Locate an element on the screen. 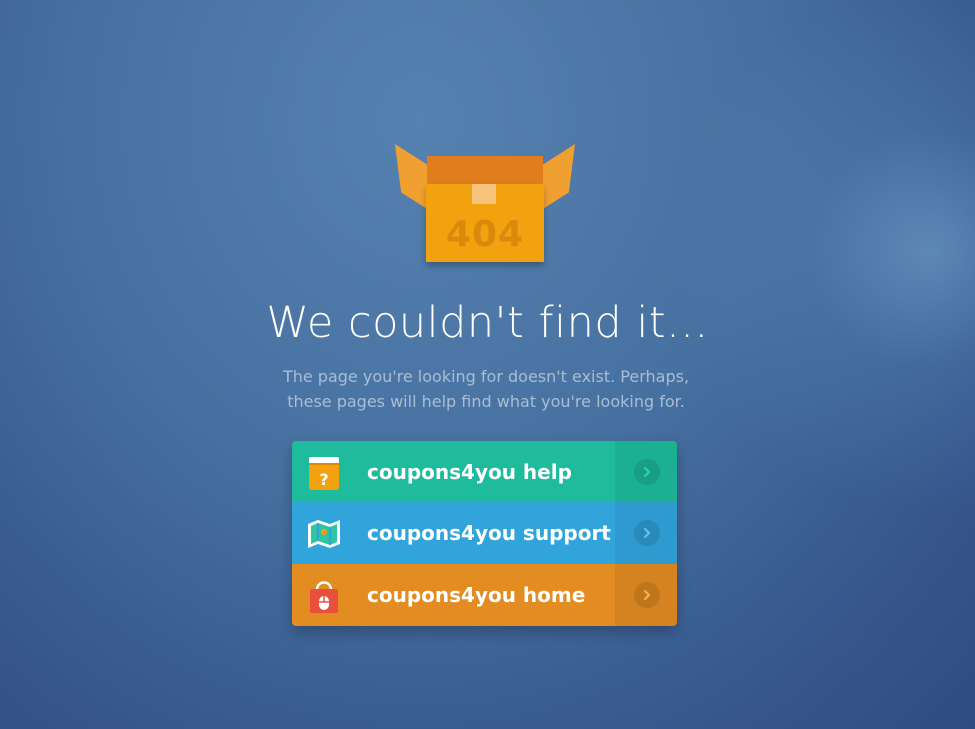  help-book-icon: ? is located at coordinates (324, 473).